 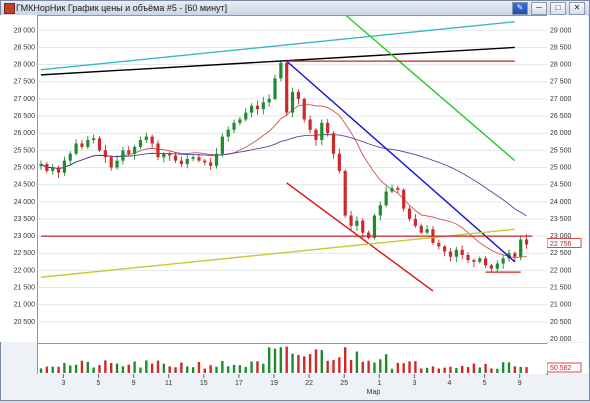 I want to click on x-tick-label: 15, so click(x=204, y=383).